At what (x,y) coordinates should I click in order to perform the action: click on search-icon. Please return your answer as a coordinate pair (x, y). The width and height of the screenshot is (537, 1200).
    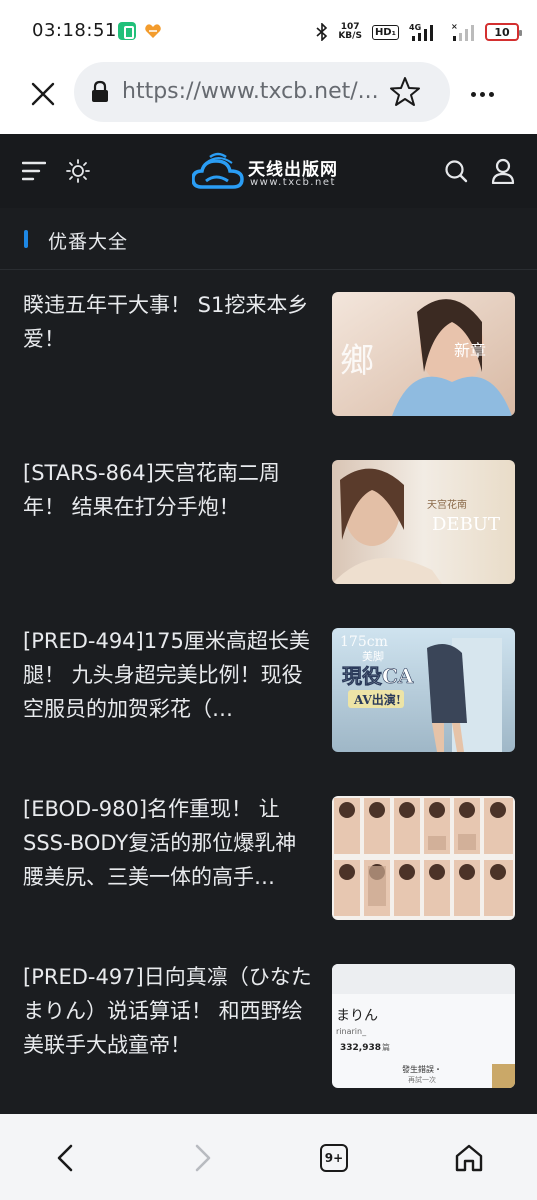
    Looking at the image, I should click on (456, 171).